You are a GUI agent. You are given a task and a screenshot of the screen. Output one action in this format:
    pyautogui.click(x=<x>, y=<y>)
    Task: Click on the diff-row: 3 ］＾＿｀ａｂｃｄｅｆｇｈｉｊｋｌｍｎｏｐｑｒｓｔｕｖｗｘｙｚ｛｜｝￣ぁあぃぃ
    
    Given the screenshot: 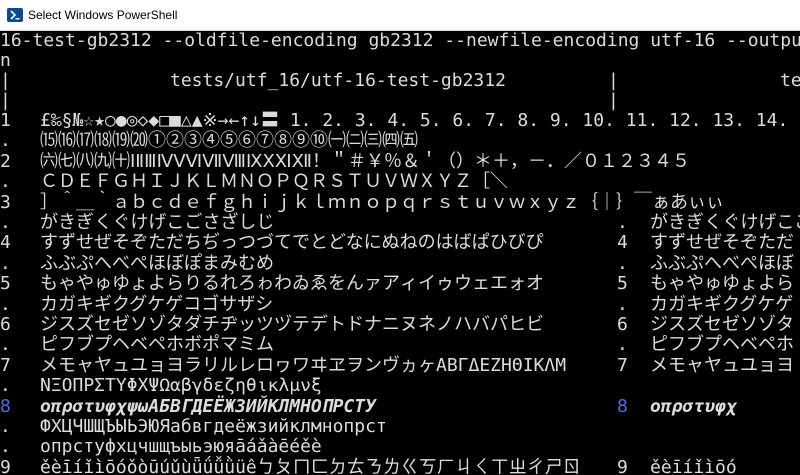 What is the action you would take?
    pyautogui.click(x=400, y=203)
    